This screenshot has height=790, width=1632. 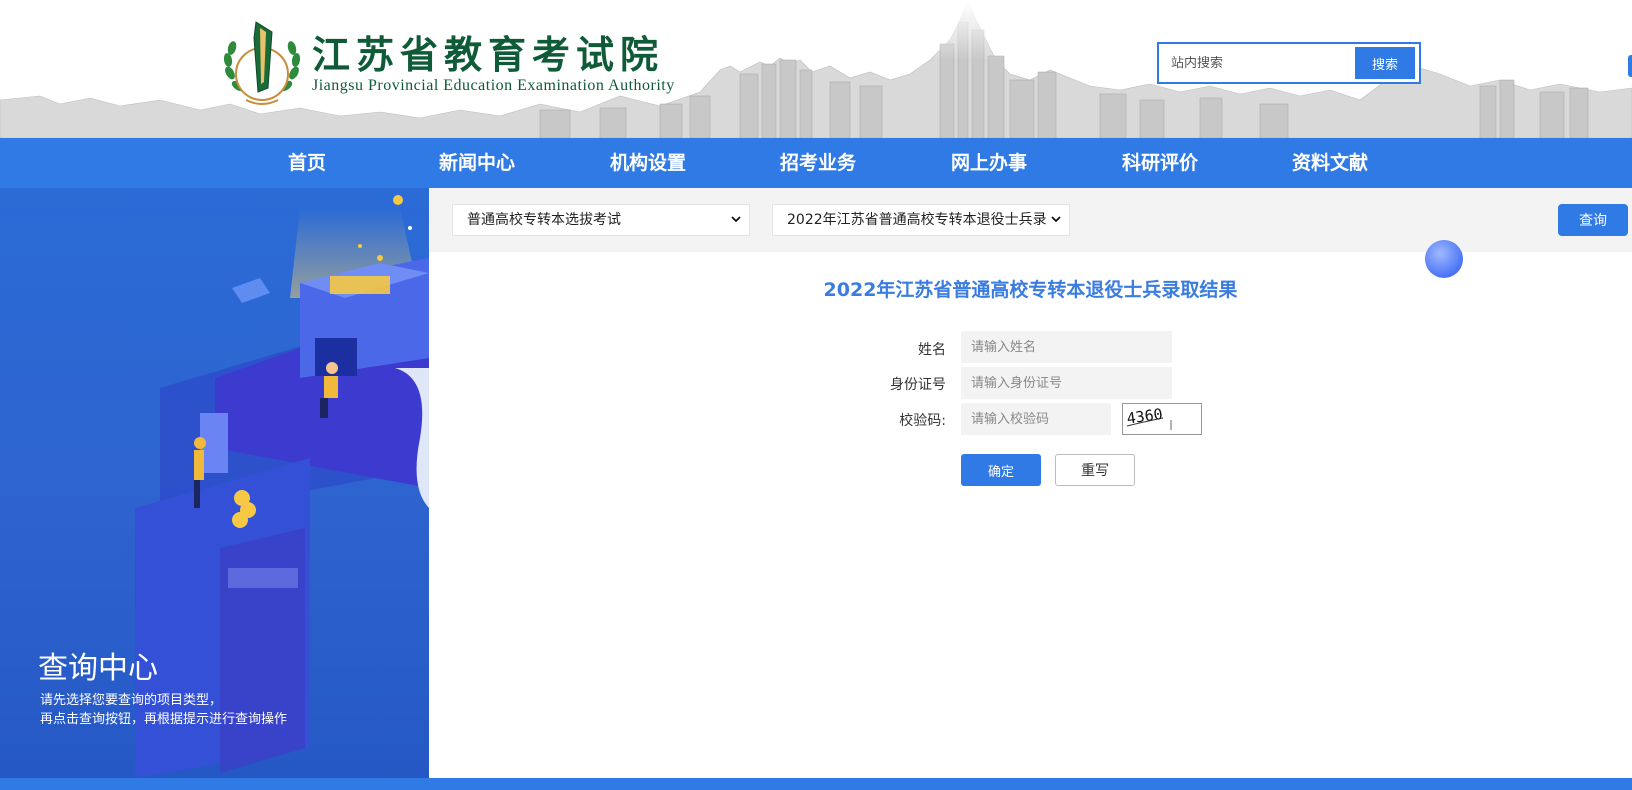 What do you see at coordinates (816, 784) in the screenshot?
I see `footer-bar` at bounding box center [816, 784].